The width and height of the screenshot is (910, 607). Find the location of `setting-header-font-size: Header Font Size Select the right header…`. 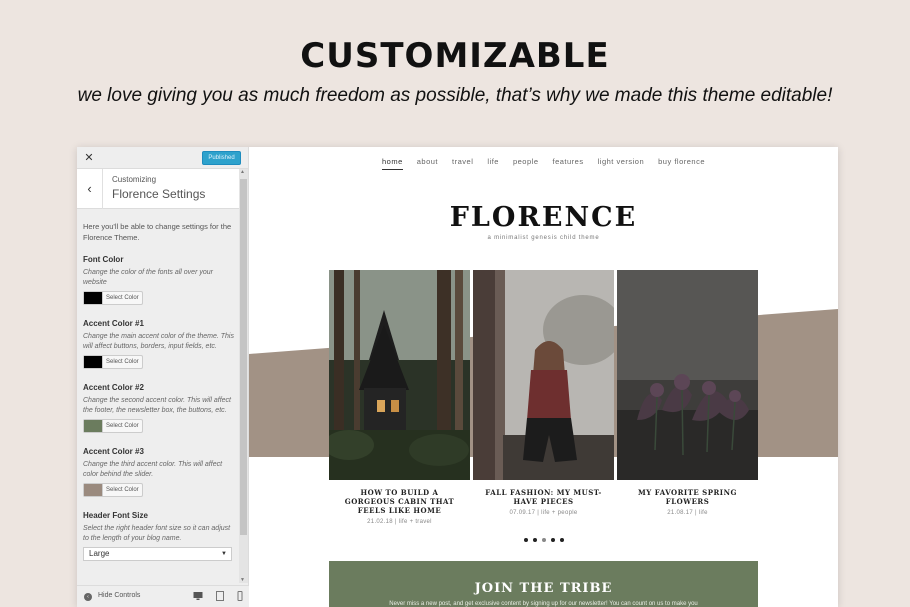

setting-header-font-size: Header Font Size Select the right header… is located at coordinates (158, 536).